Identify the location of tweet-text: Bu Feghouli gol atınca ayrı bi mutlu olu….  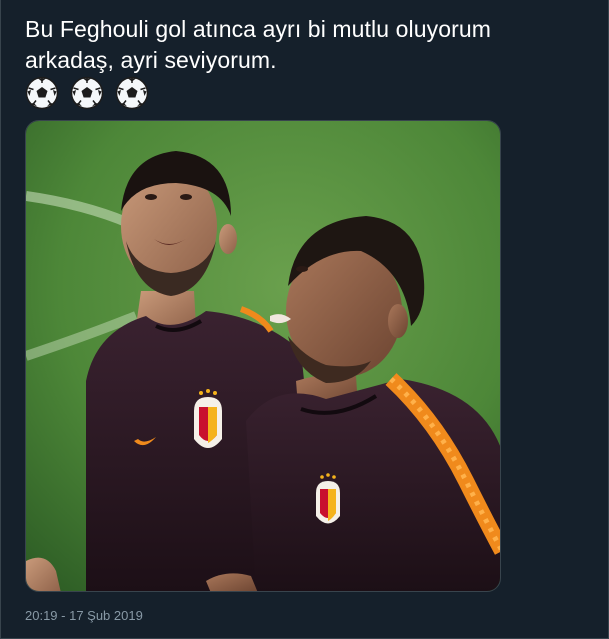
(310, 45).